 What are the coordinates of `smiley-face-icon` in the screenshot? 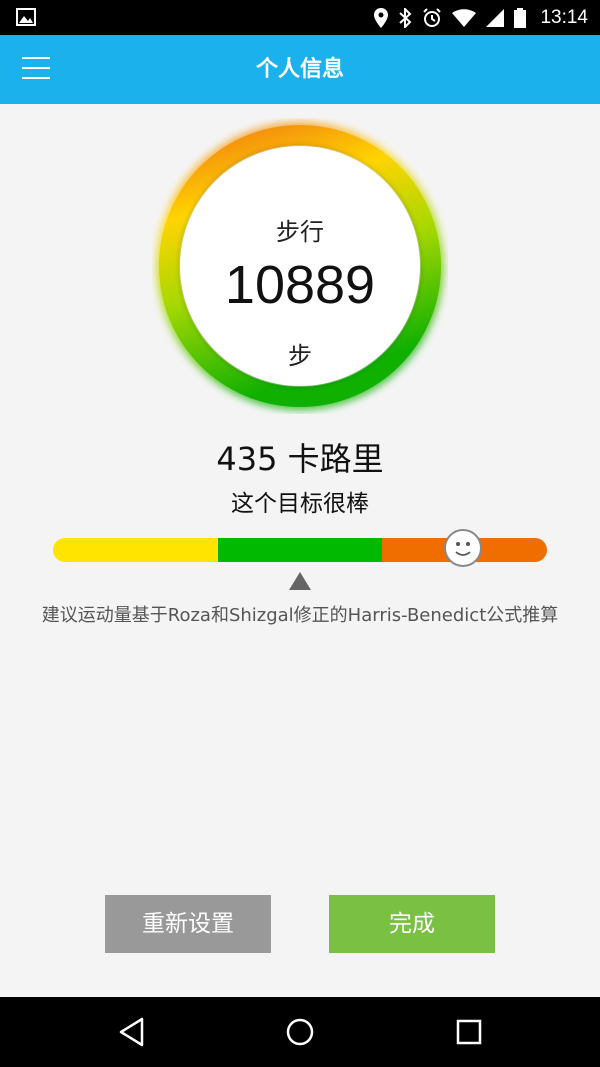 It's located at (463, 548).